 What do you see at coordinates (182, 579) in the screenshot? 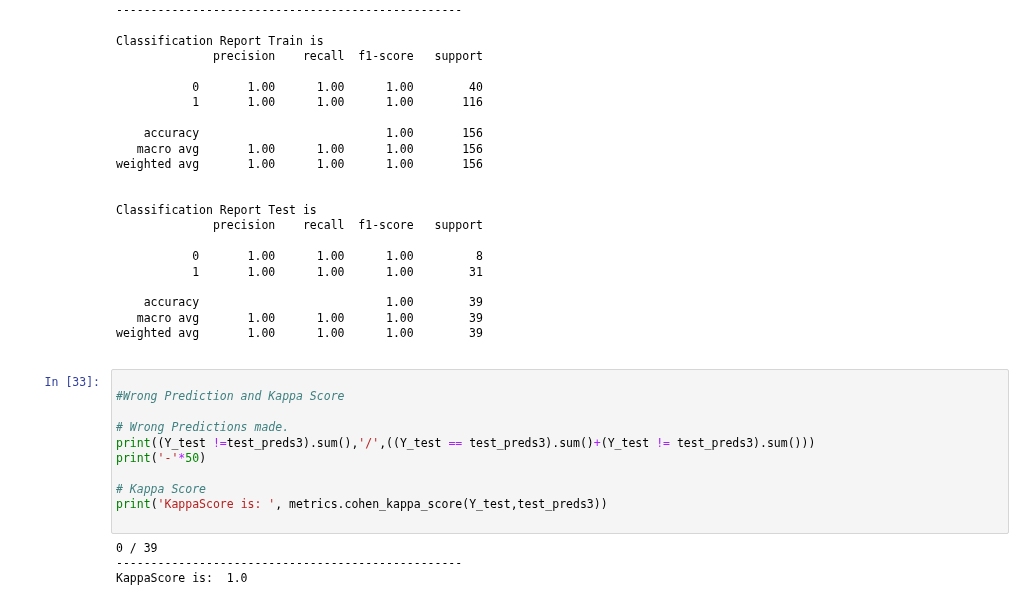
I see `output-line: KappaScore is: 1.0` at bounding box center [182, 579].